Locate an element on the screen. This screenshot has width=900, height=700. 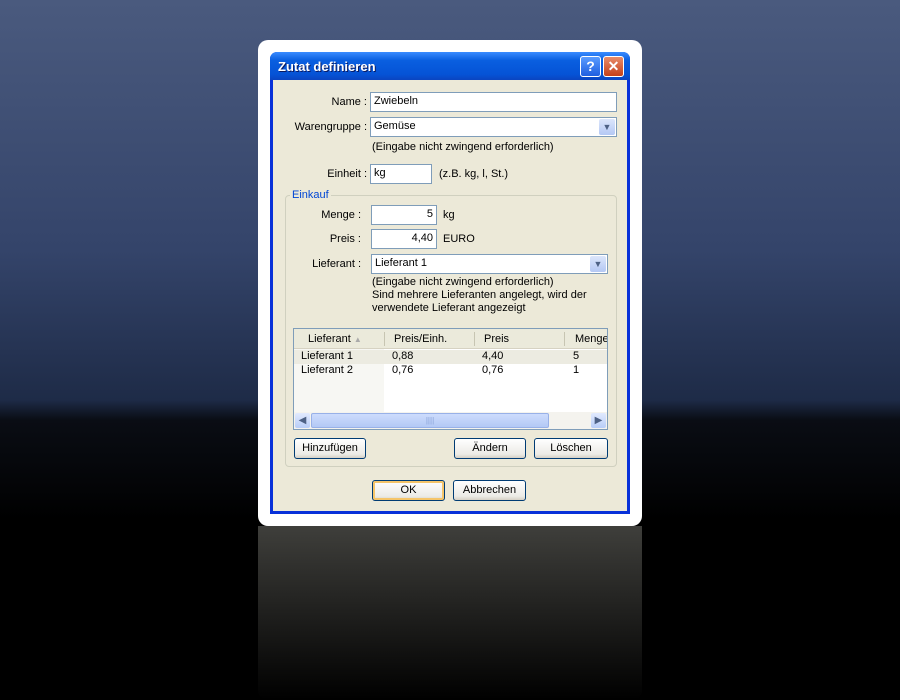
column-header-lieferant: Lieferant ▲ is located at coordinates (335, 339).